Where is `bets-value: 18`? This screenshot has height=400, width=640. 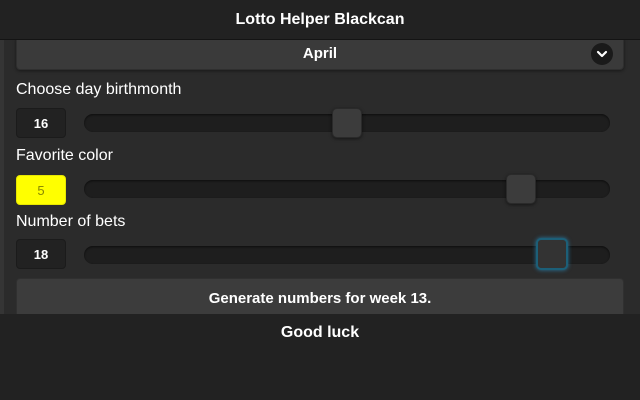
bets-value: 18 is located at coordinates (41, 254).